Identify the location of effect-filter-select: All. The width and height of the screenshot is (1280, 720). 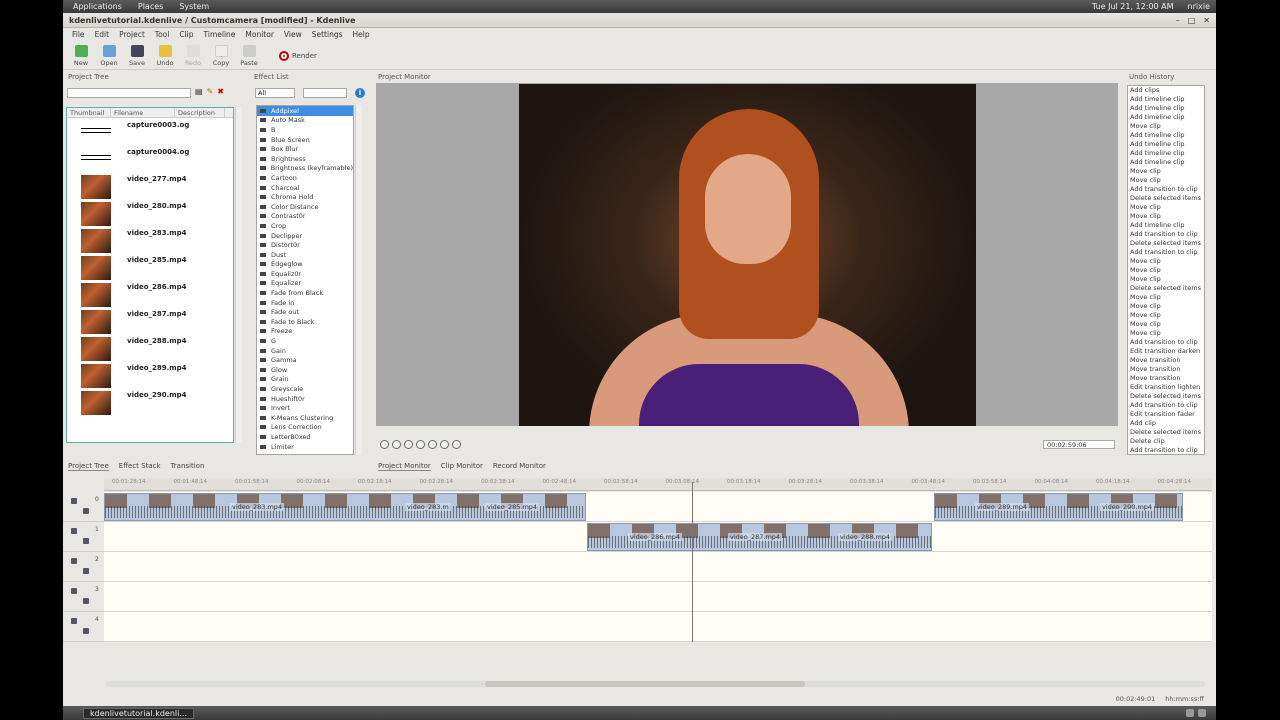
(275, 93).